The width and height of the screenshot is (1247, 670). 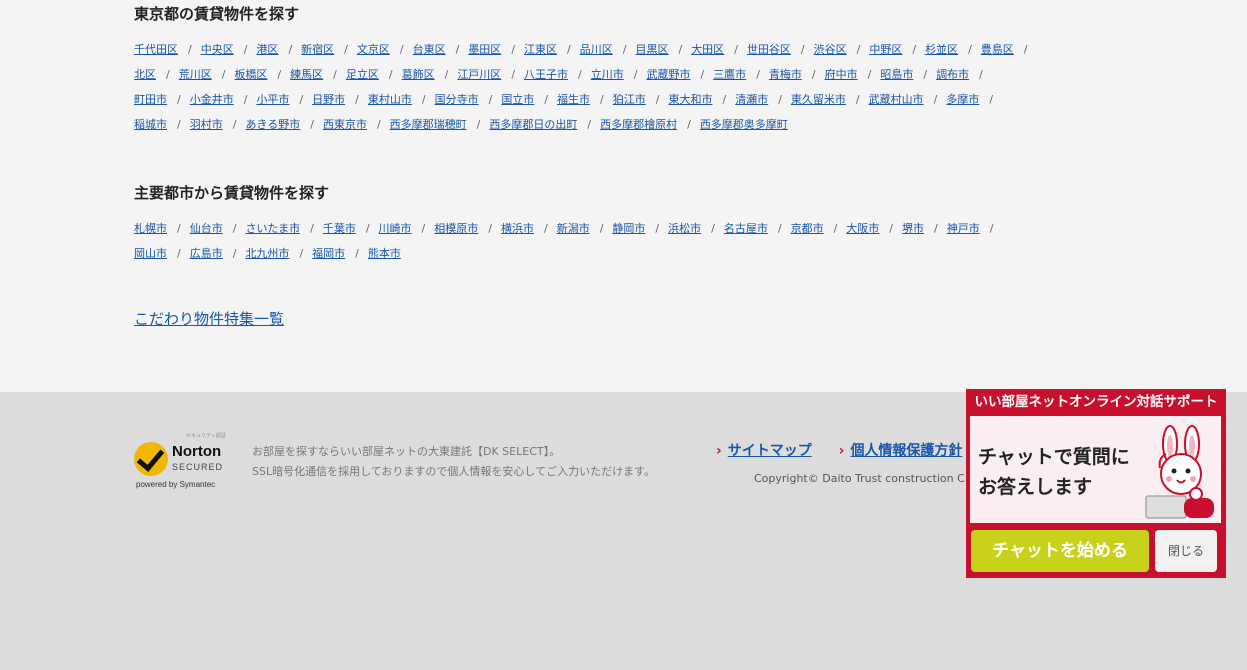 What do you see at coordinates (457, 99) in the screenshot?
I see `area-link: 国分寺市` at bounding box center [457, 99].